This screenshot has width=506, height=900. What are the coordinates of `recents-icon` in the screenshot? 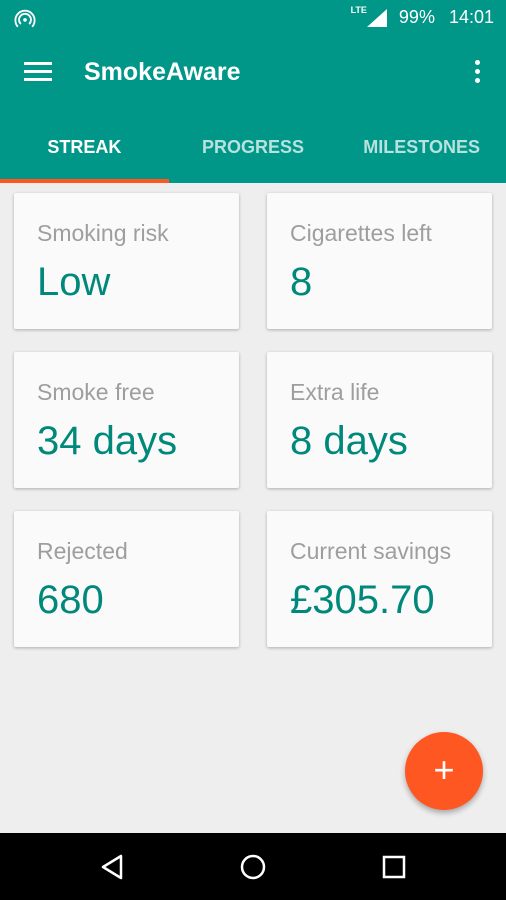 It's located at (394, 867).